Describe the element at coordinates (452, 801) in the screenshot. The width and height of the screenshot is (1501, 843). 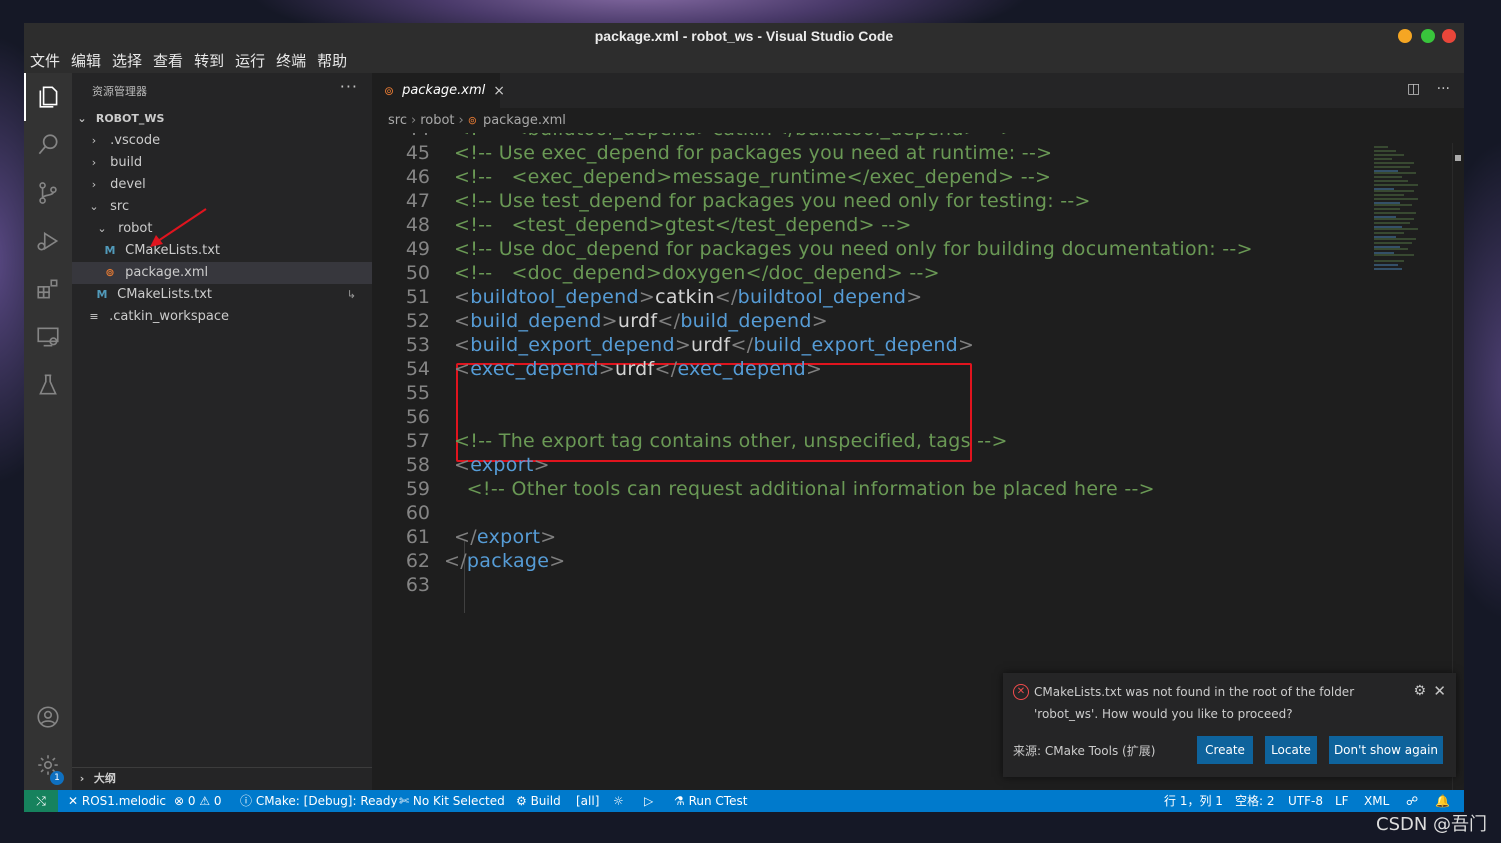
I see `kit-selector: ✄ No Kit Selected` at that location.